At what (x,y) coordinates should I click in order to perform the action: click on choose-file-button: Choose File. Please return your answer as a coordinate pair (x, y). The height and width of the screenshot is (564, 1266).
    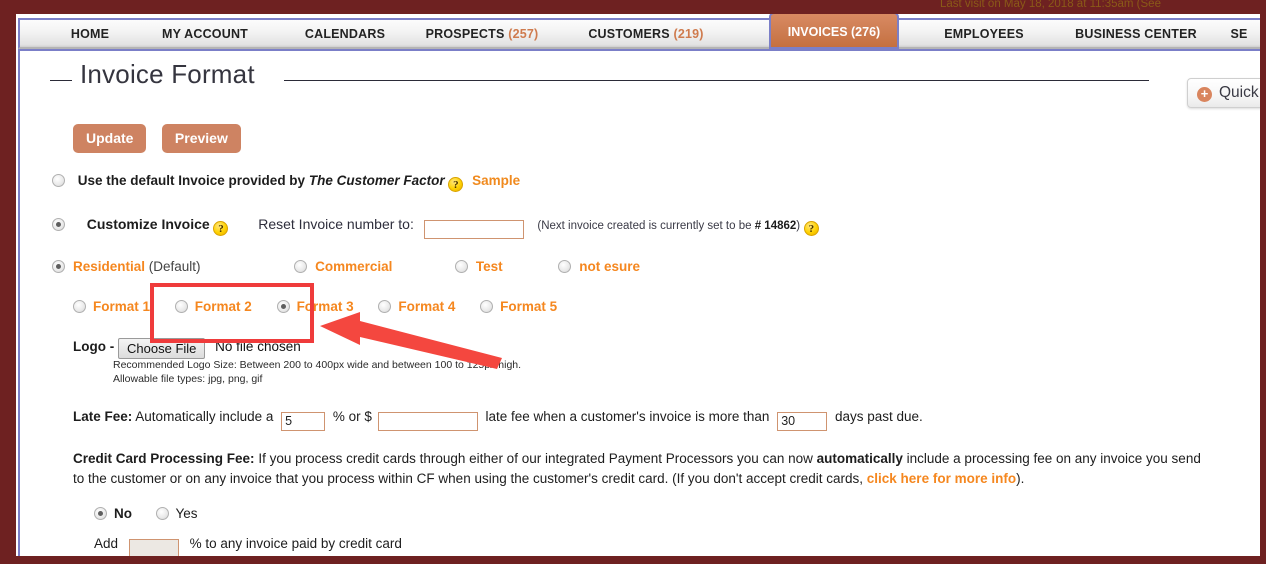
    Looking at the image, I should click on (162, 348).